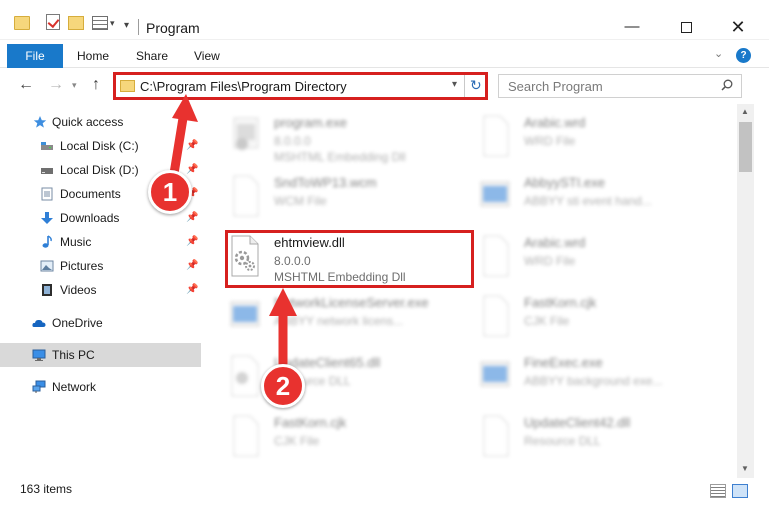  What do you see at coordinates (47, 290) in the screenshot?
I see `videos-icon` at bounding box center [47, 290].